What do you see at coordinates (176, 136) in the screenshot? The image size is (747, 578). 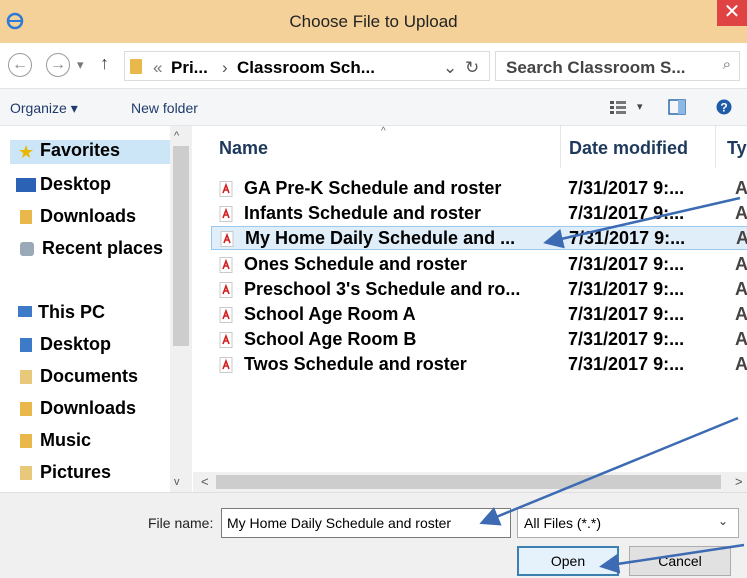 I see `scroll-up-icon: ^` at bounding box center [176, 136].